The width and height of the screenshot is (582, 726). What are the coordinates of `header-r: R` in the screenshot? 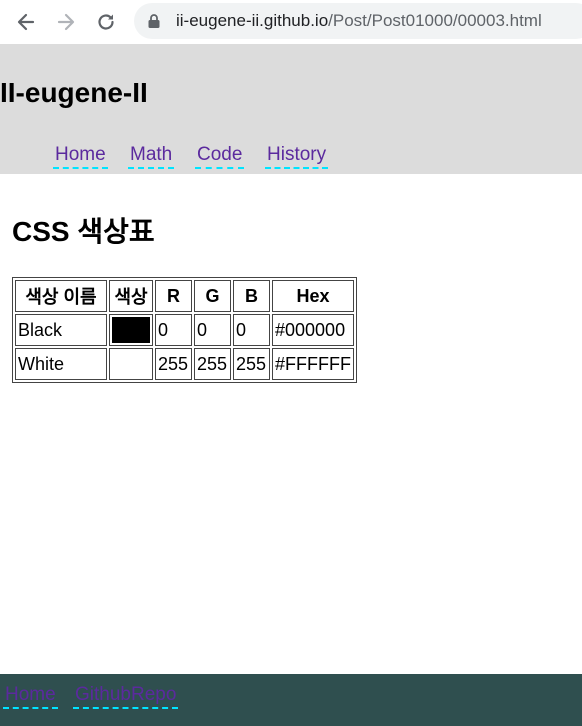 It's located at (173, 296).